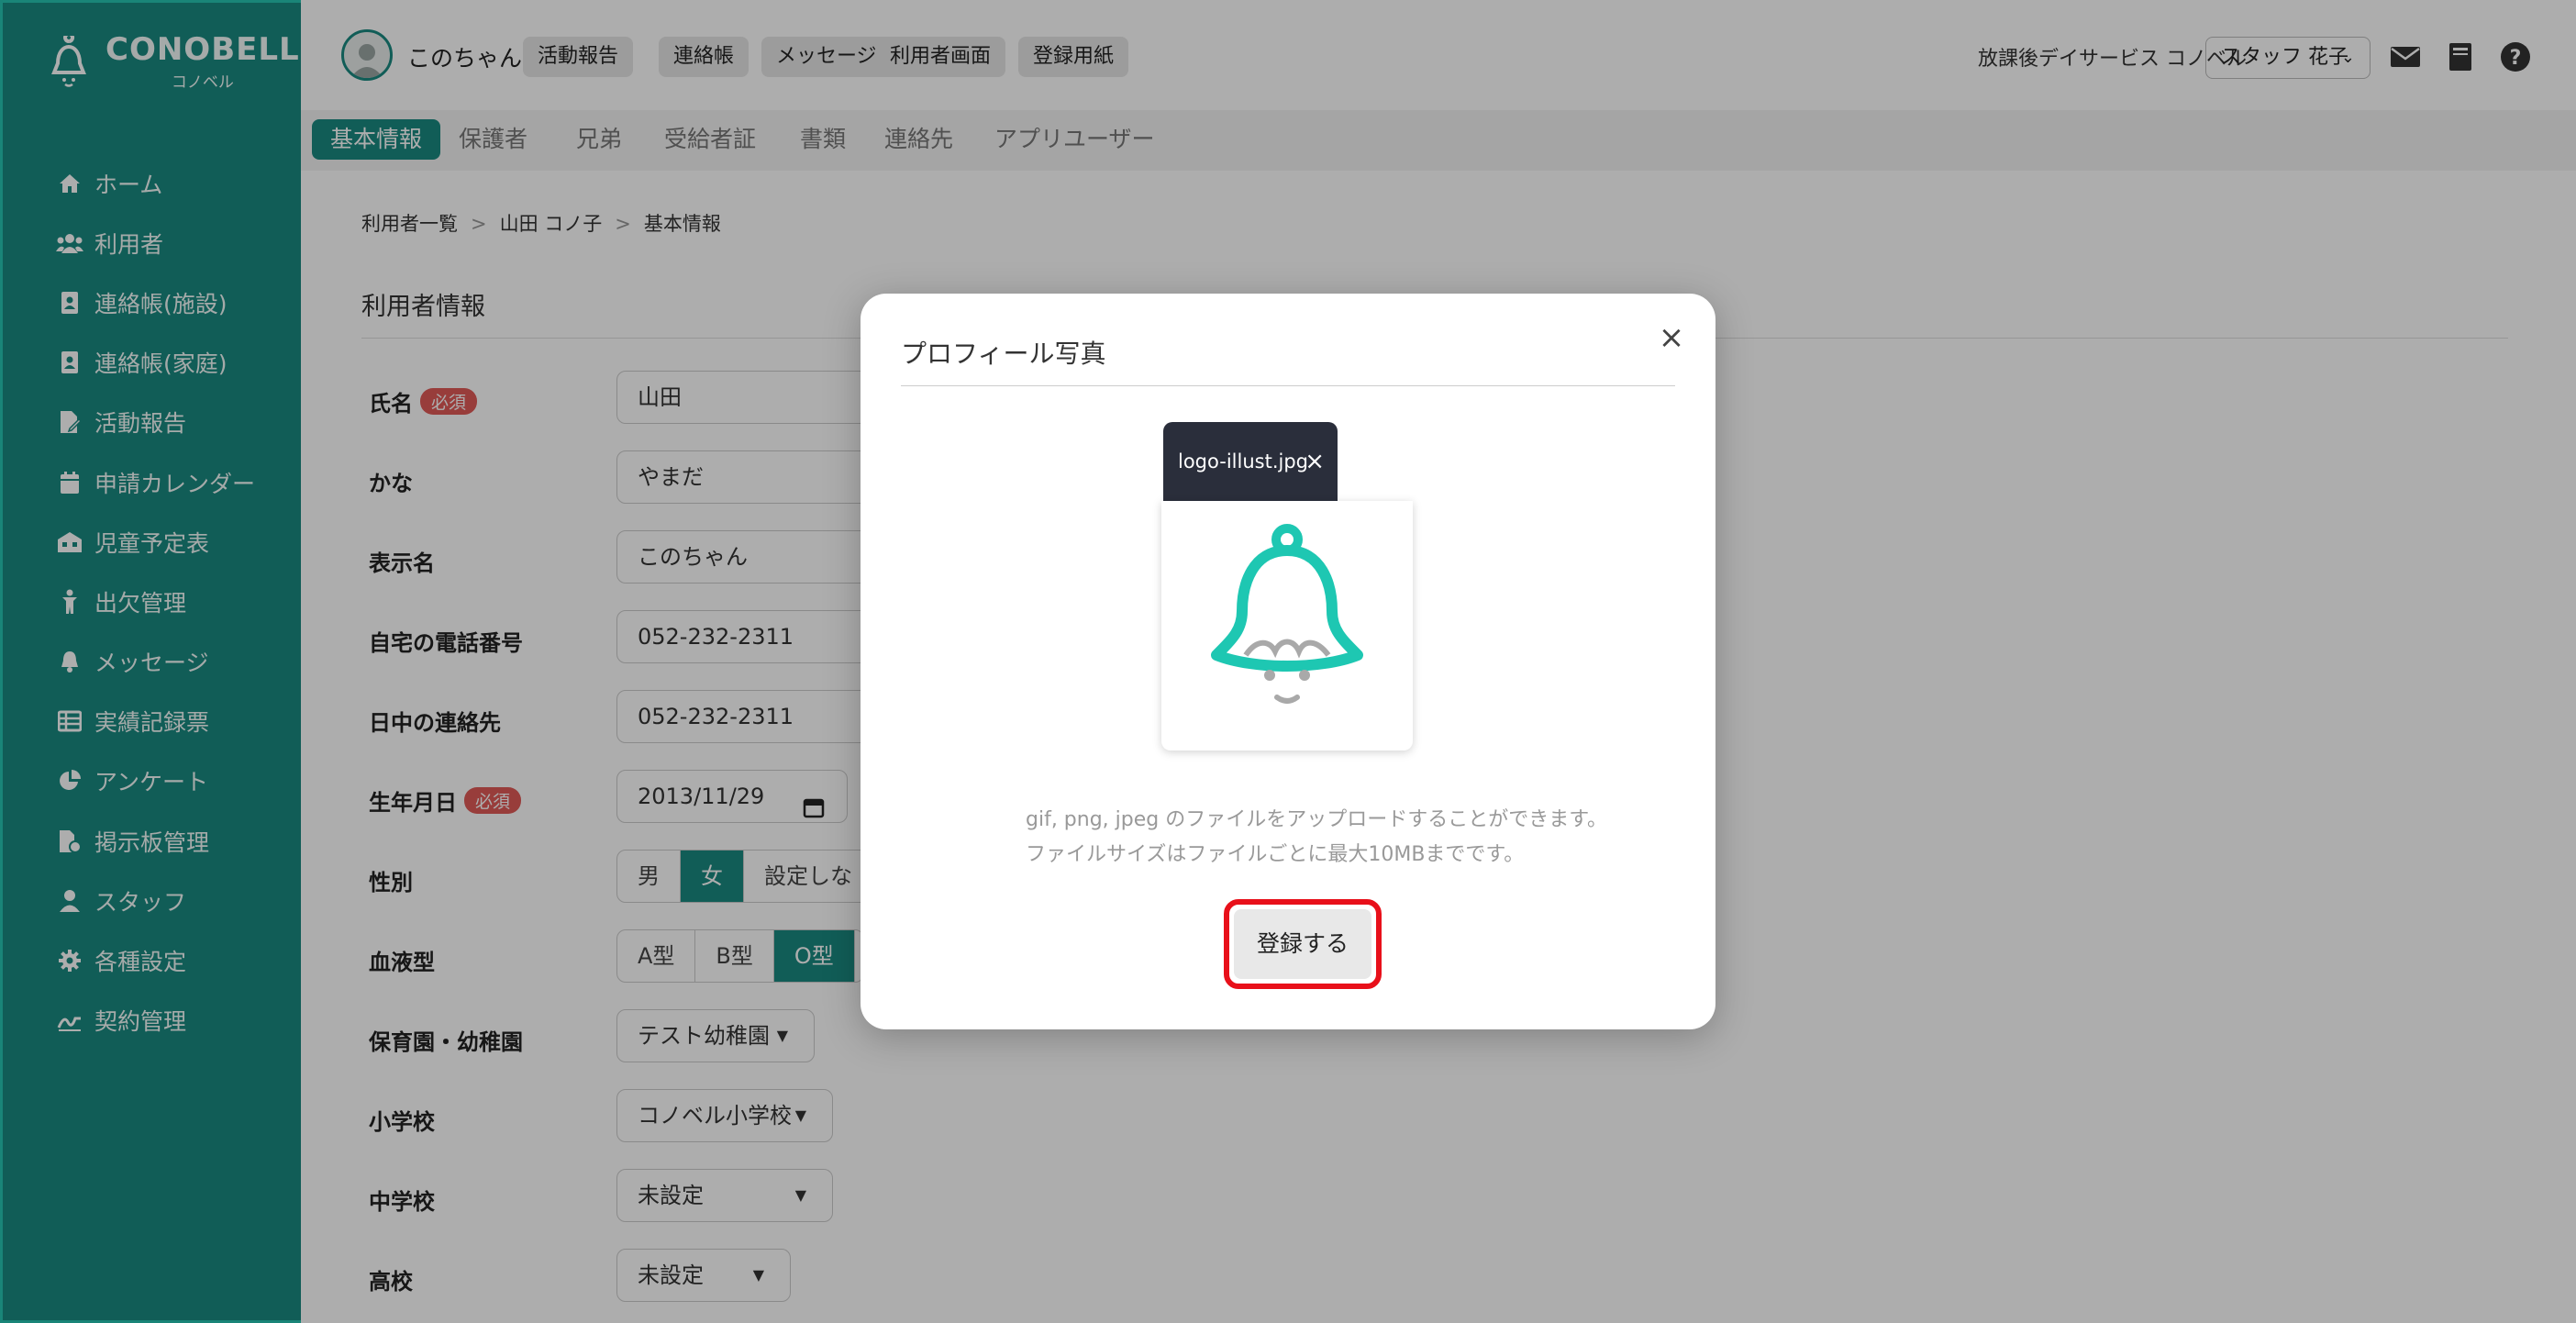  I want to click on register-button: 登録する, so click(1302, 944).